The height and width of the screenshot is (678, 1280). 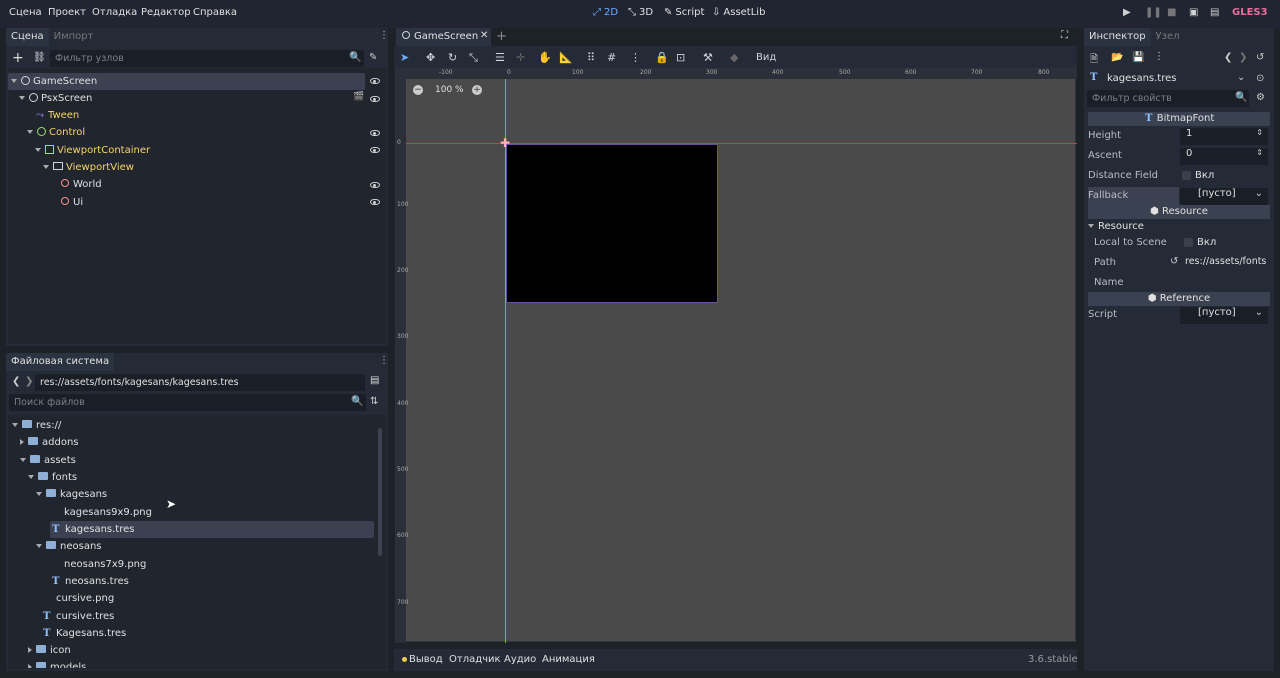 What do you see at coordinates (72, 202) in the screenshot?
I see `scene-node-ui: Ui` at bounding box center [72, 202].